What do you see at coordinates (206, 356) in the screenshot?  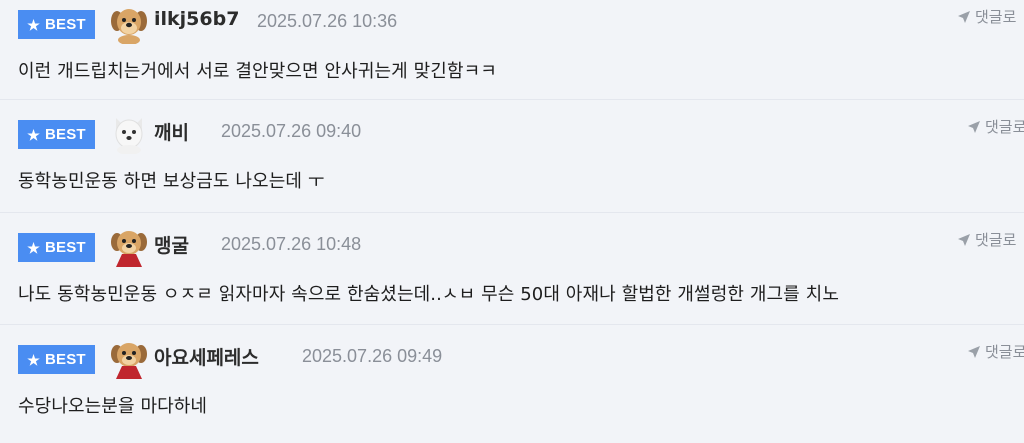 I see `comment-nickname: 아요세페레스` at bounding box center [206, 356].